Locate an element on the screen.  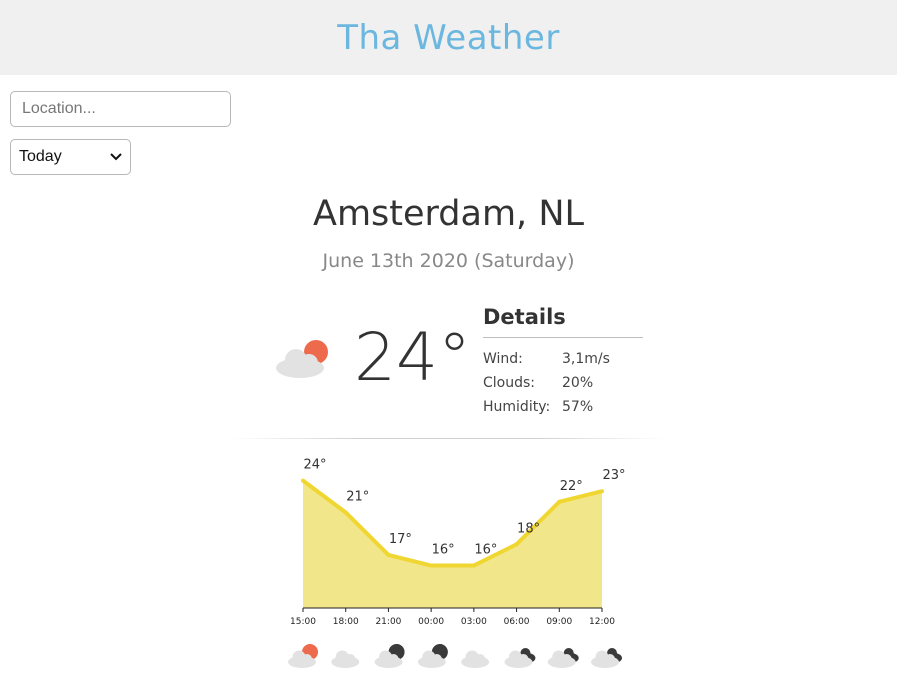
detail-row-humidity: Humidity: 57% is located at coordinates (563, 407).